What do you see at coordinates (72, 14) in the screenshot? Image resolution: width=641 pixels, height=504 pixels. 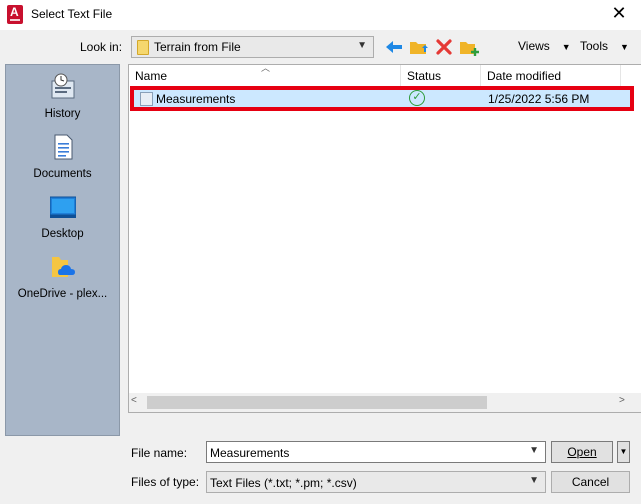 I see `window-title: Select Text File` at bounding box center [72, 14].